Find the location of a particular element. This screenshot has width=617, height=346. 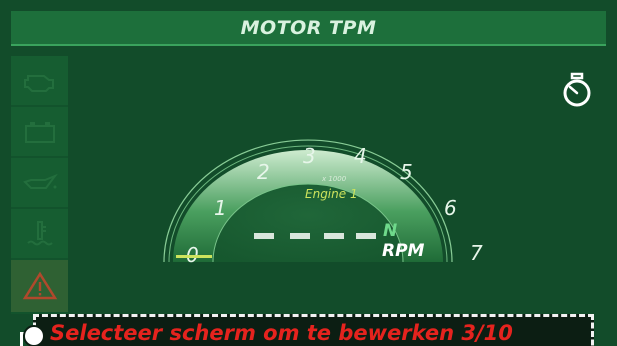

edit-screen-banner: Selecteer scherm om te bewerken 3/10 is located at coordinates (313, 330).